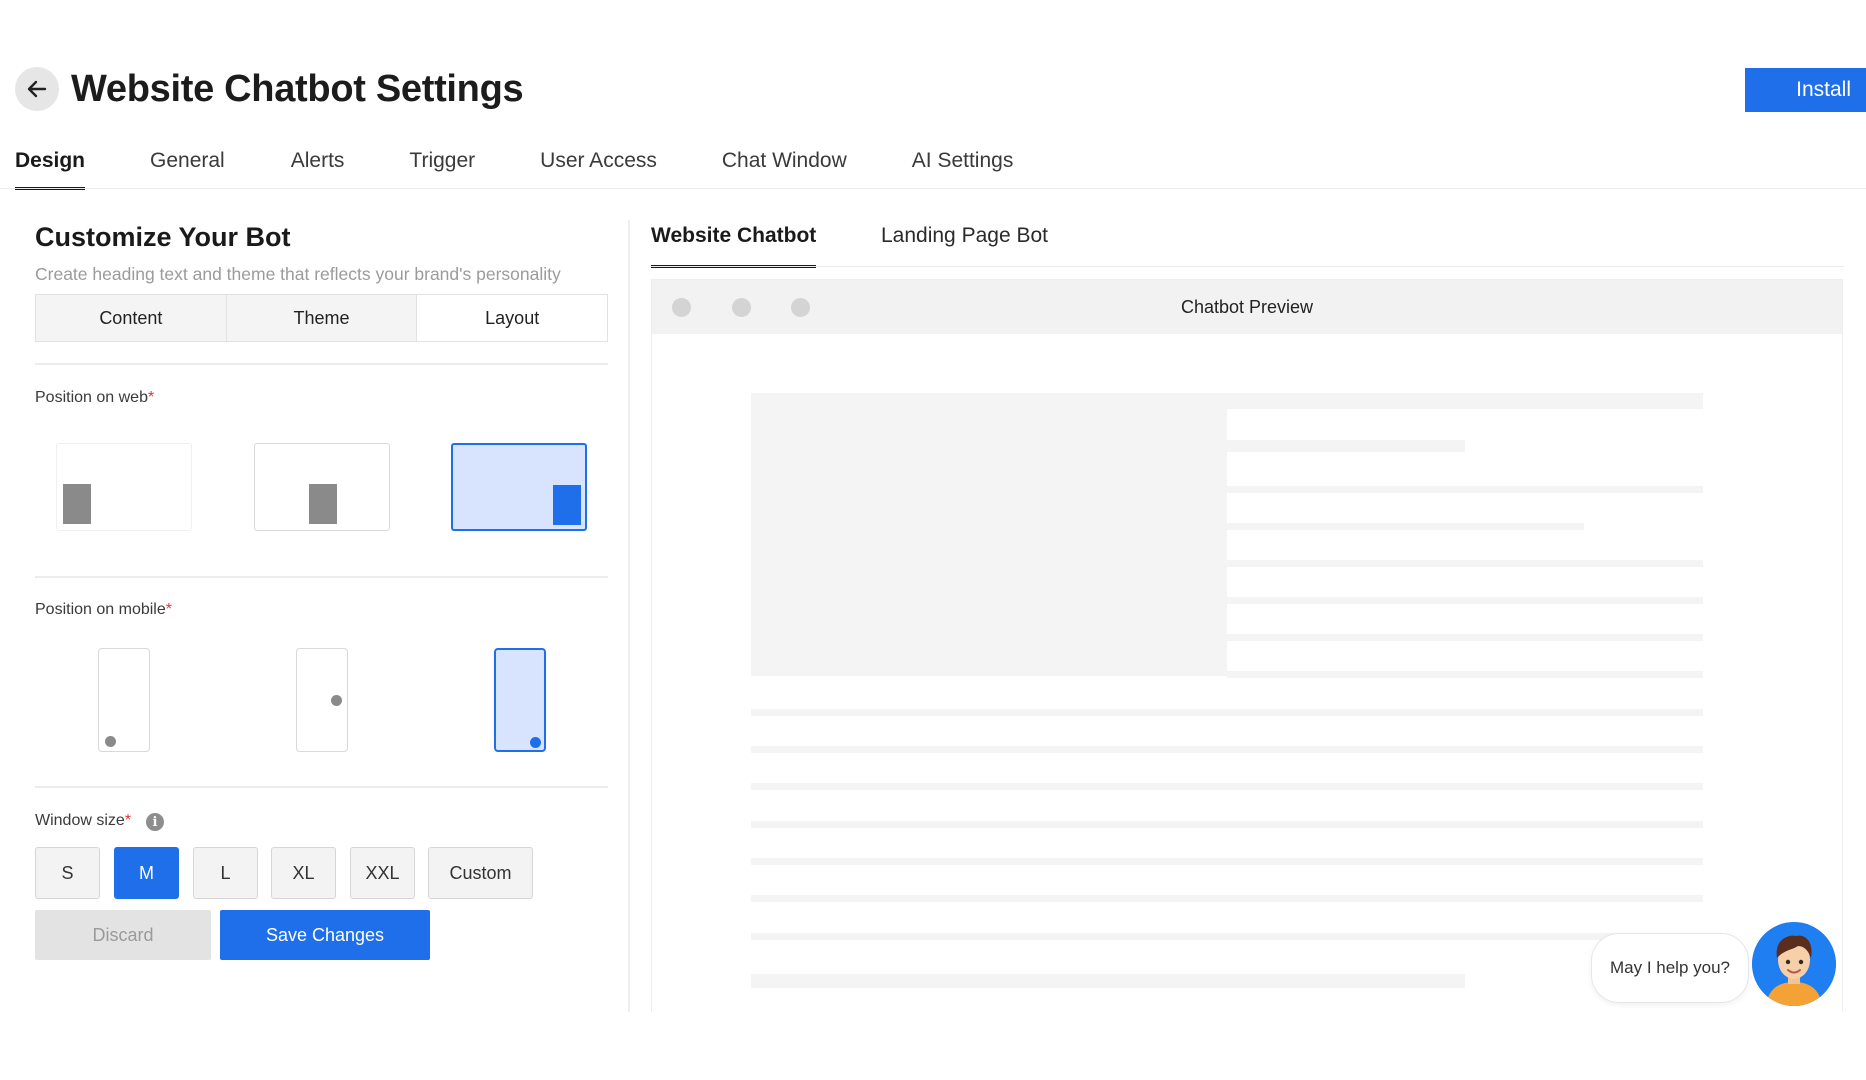 This screenshot has width=1866, height=1080. I want to click on size-xxl-button: XXL, so click(382, 873).